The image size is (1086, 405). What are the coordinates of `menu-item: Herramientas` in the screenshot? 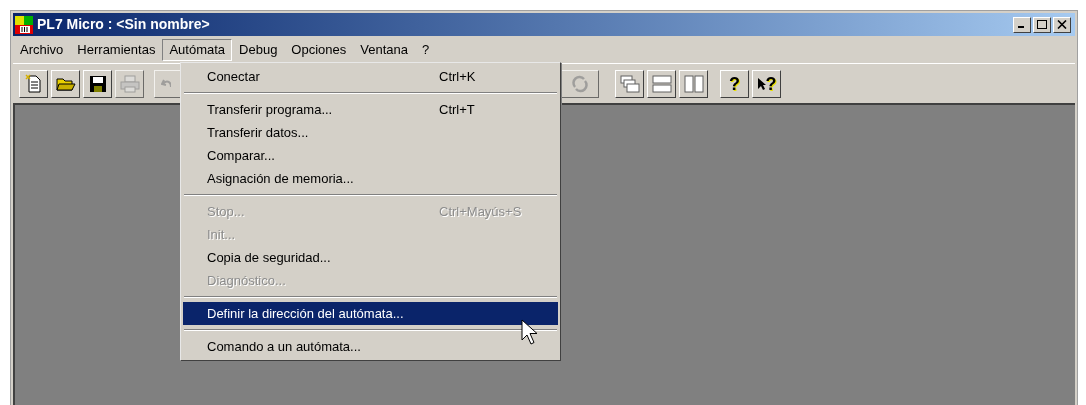 It's located at (116, 50).